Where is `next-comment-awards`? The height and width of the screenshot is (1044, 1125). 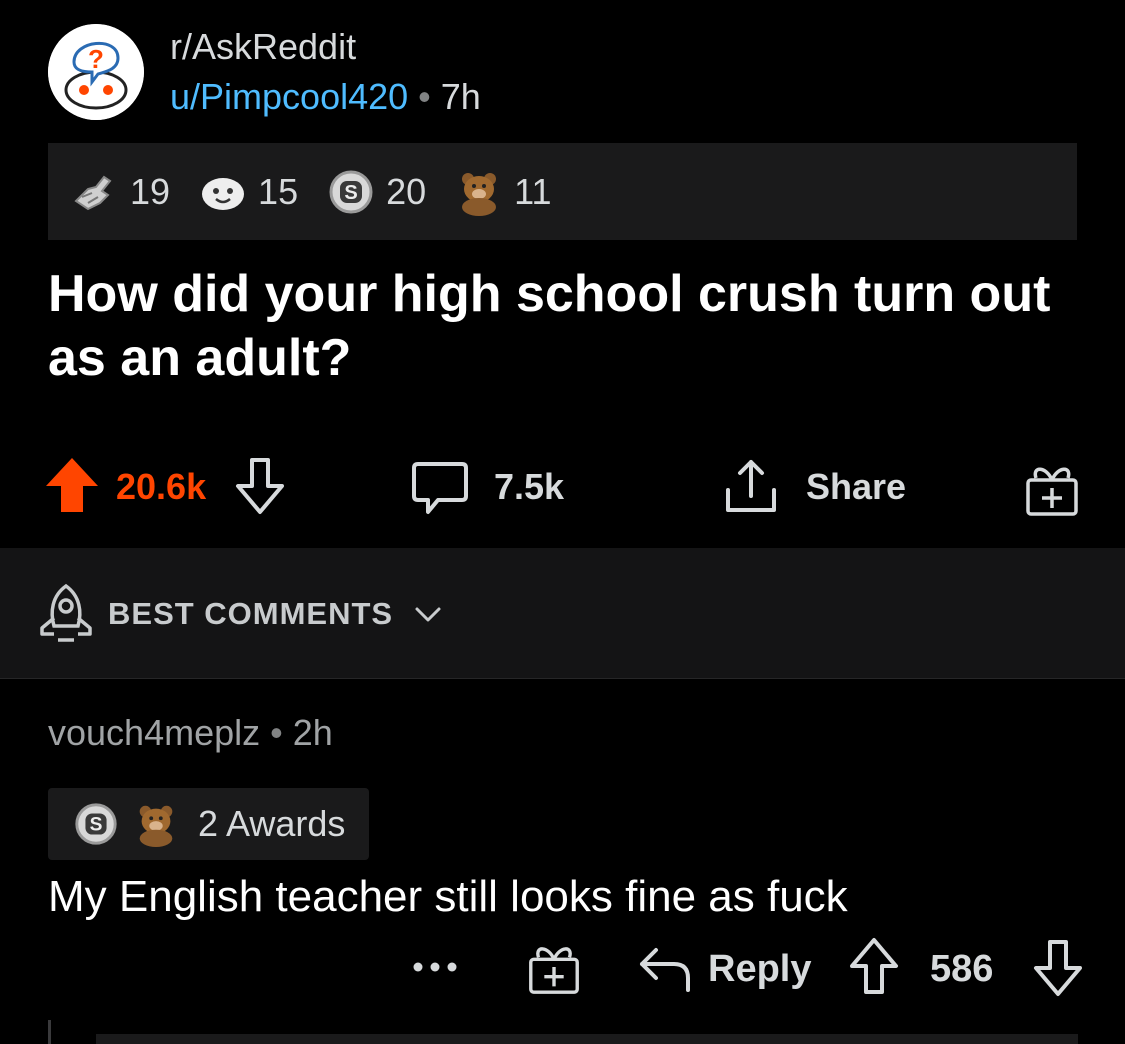 next-comment-awards is located at coordinates (587, 1039).